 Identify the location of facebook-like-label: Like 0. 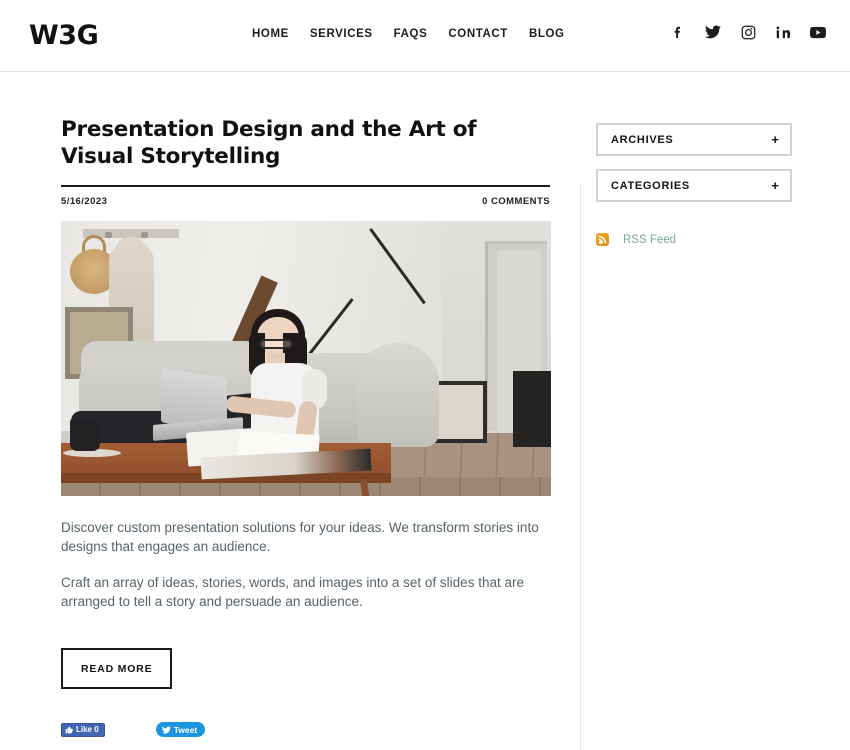
(87, 729).